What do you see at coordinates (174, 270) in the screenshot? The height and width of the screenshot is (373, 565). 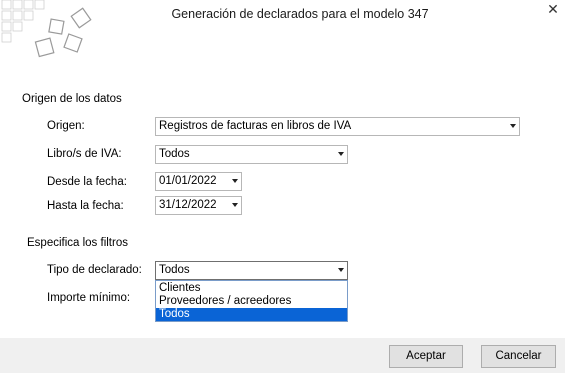 I see `tipo-declarado-value: Todos` at bounding box center [174, 270].